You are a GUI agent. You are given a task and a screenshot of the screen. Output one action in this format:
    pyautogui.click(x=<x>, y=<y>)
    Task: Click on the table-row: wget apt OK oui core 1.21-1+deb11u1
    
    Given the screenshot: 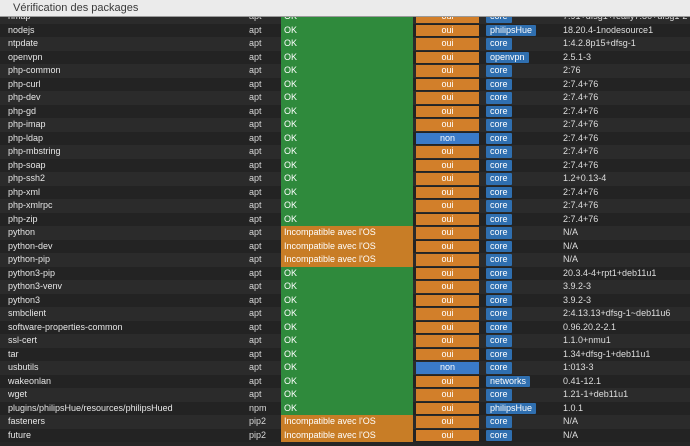 What is the action you would take?
    pyautogui.click(x=345, y=395)
    